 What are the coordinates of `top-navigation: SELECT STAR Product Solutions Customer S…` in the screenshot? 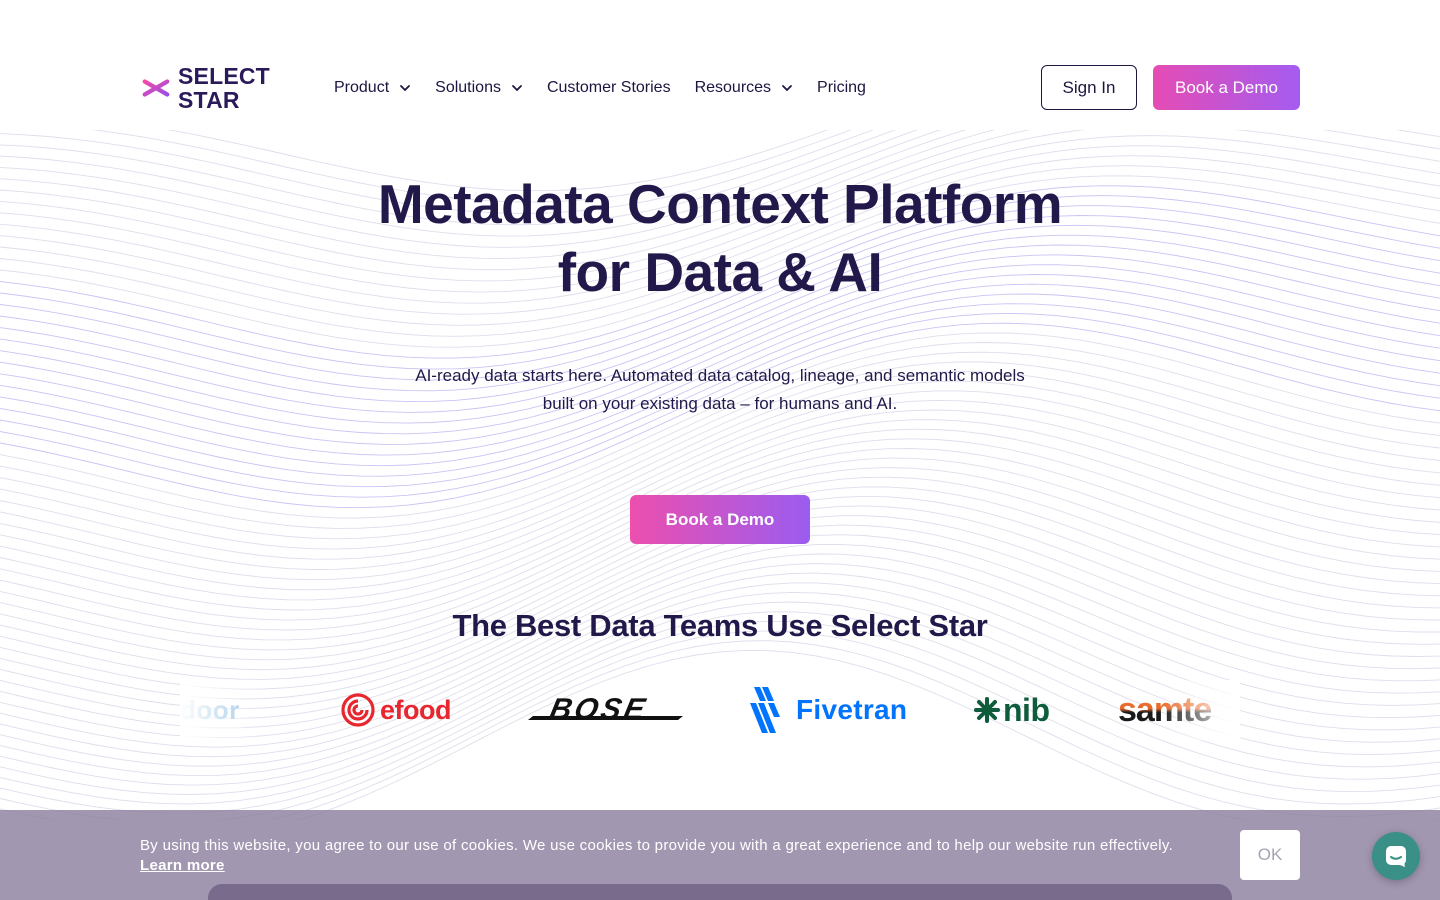 It's located at (720, 65).